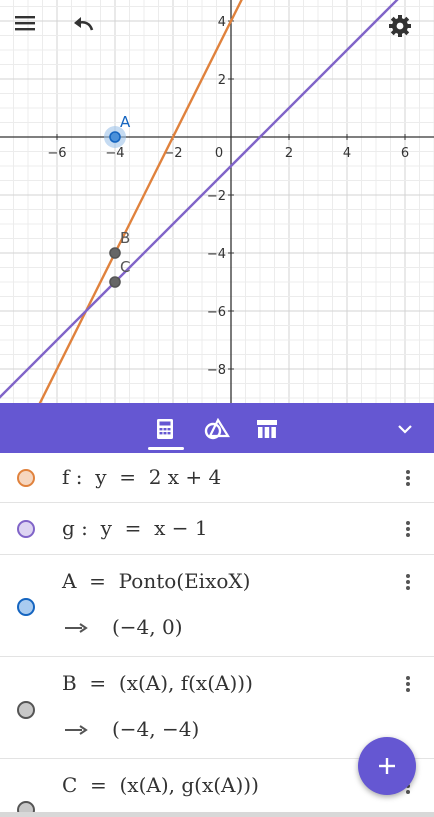 Image resolution: width=434 pixels, height=817 pixels. Describe the element at coordinates (25, 23) in the screenshot. I see `hamburger-menu-icon` at that location.